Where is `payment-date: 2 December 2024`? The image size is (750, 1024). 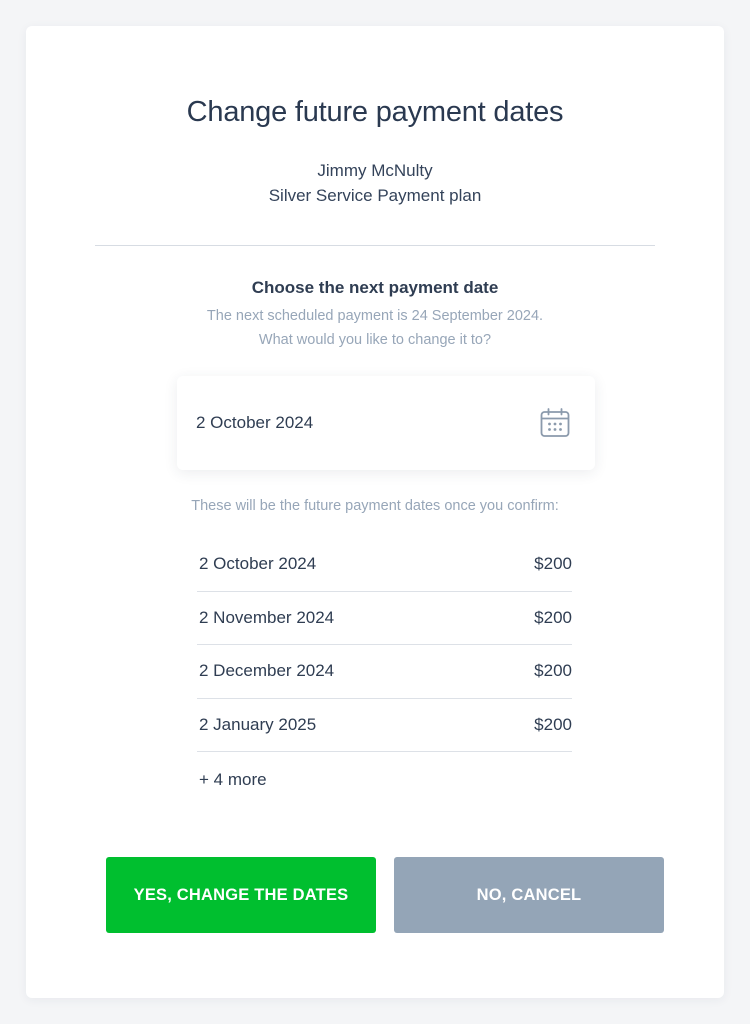
payment-date: 2 December 2024 is located at coordinates (267, 670).